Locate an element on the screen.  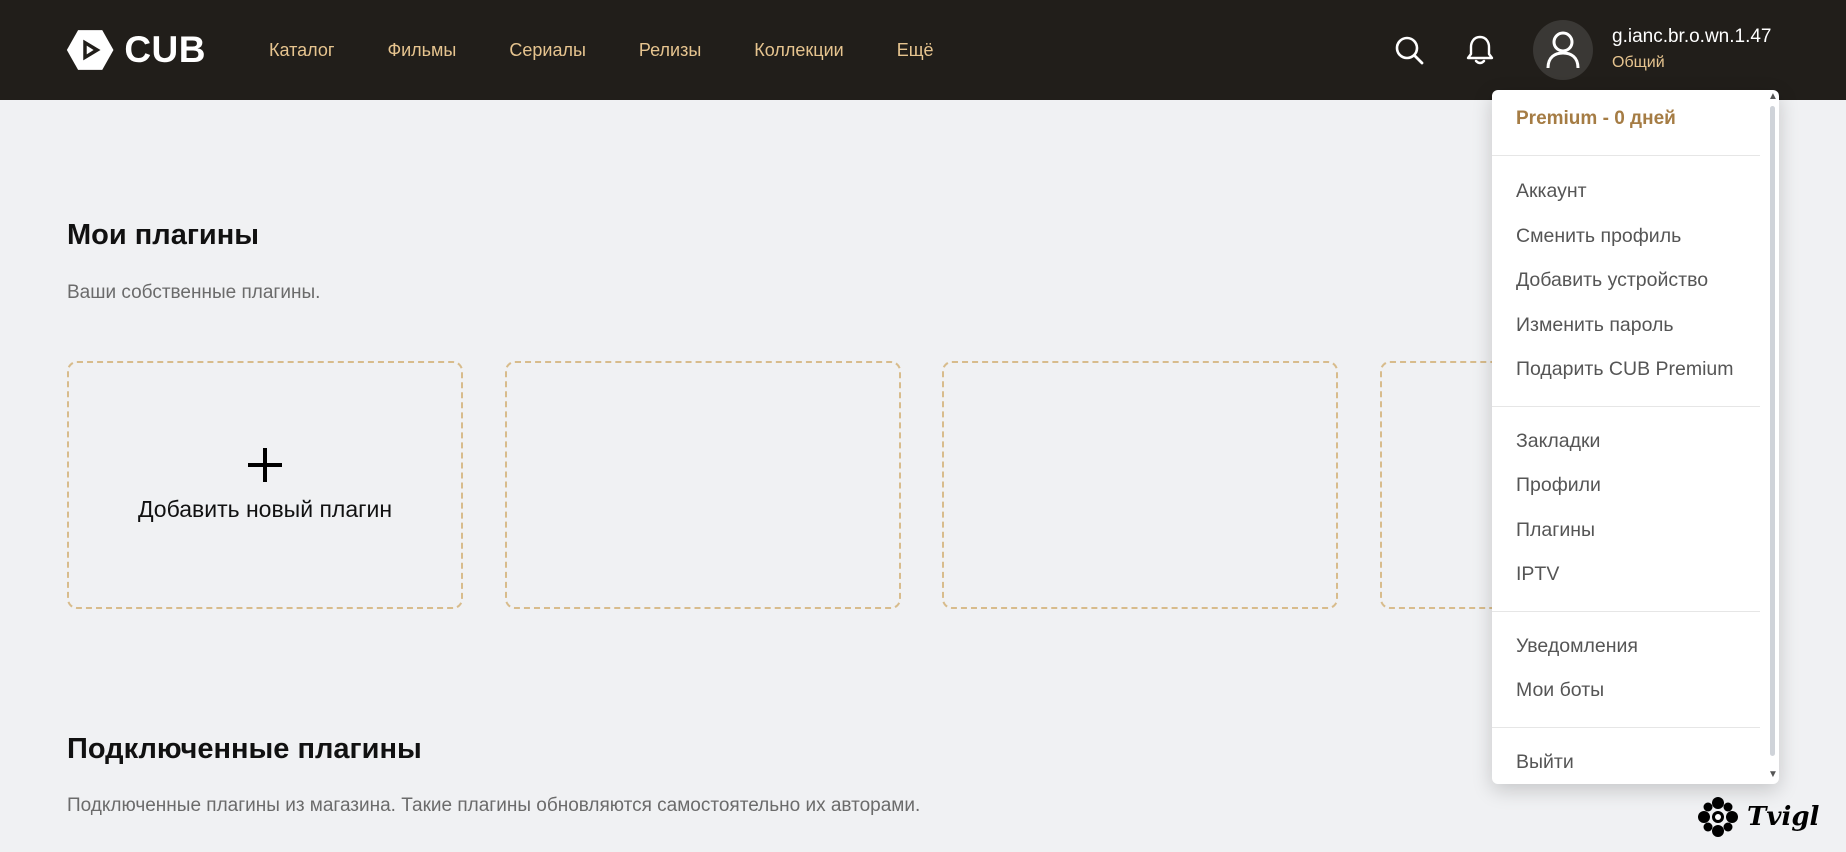
avatar is located at coordinates (1563, 50).